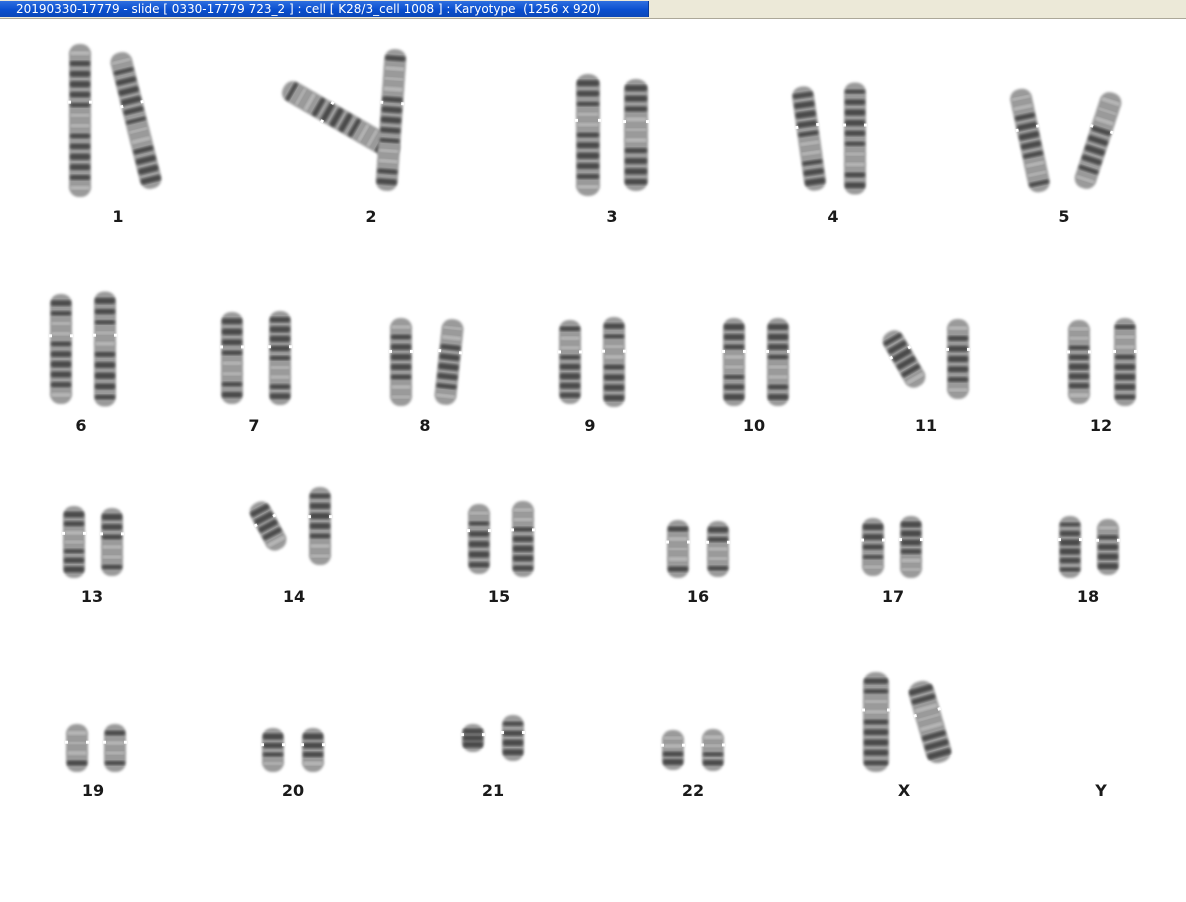  Describe the element at coordinates (117, 216) in the screenshot. I see `chromosome-label: 1` at that location.